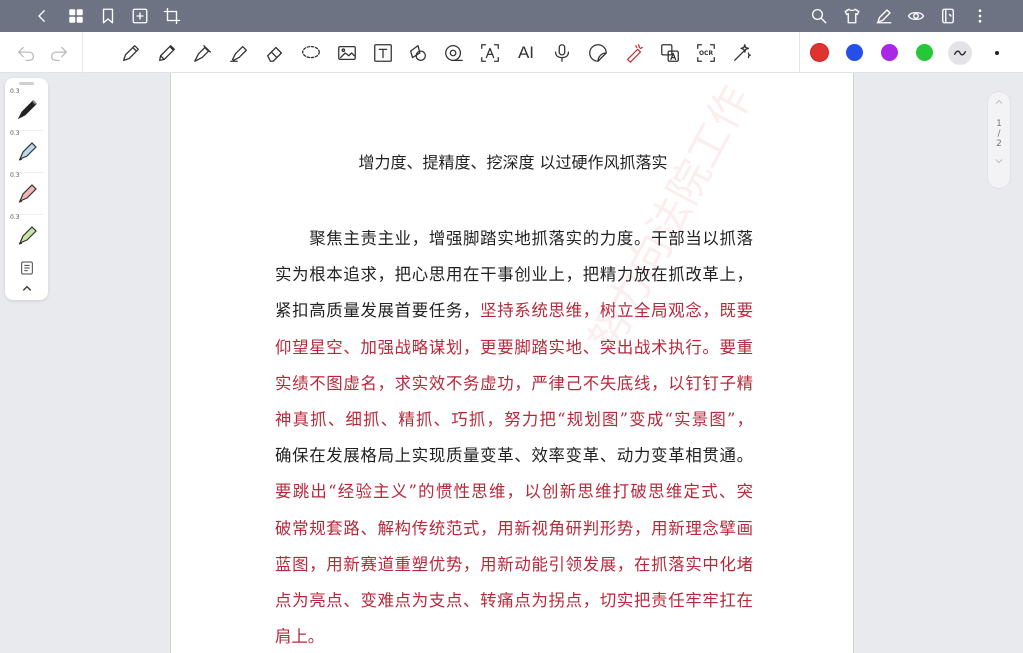 The width and height of the screenshot is (1023, 653). What do you see at coordinates (854, 52) in the screenshot?
I see `color-blue` at bounding box center [854, 52].